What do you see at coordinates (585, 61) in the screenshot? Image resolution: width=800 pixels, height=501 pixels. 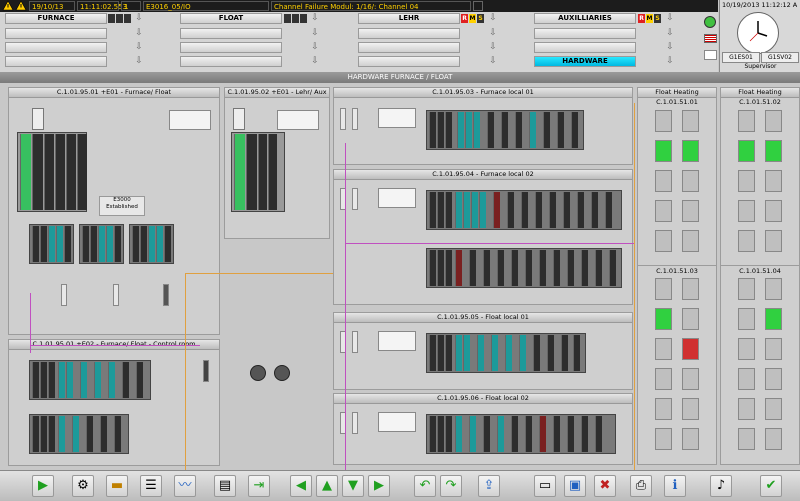 I see `hardware-button: HARDWARE` at bounding box center [585, 61].